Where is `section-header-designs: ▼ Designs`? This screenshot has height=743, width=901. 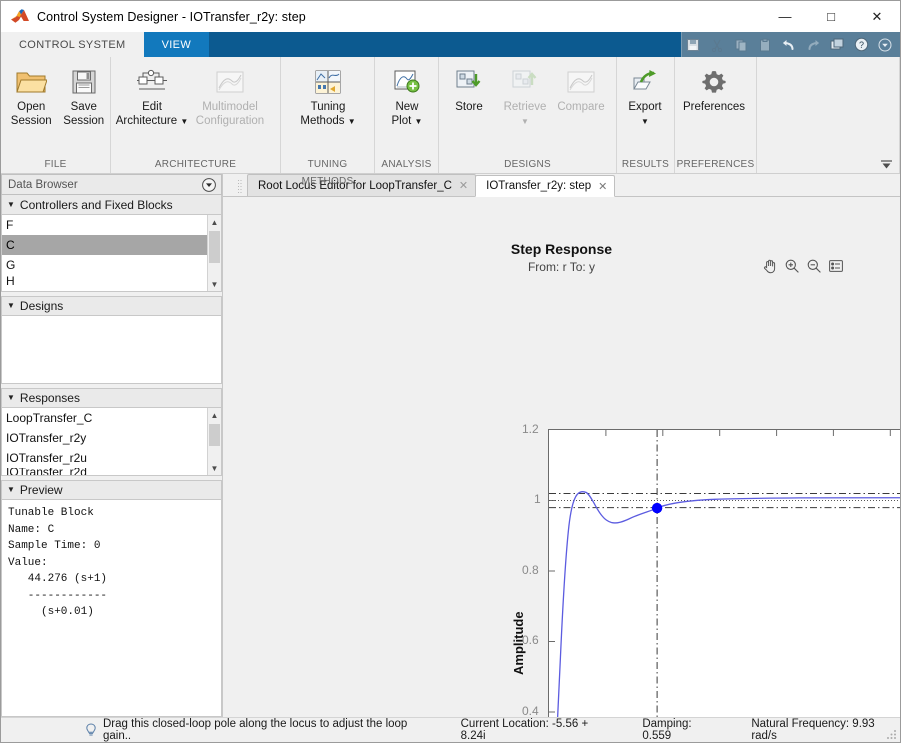 section-header-designs: ▼ Designs is located at coordinates (111, 306).